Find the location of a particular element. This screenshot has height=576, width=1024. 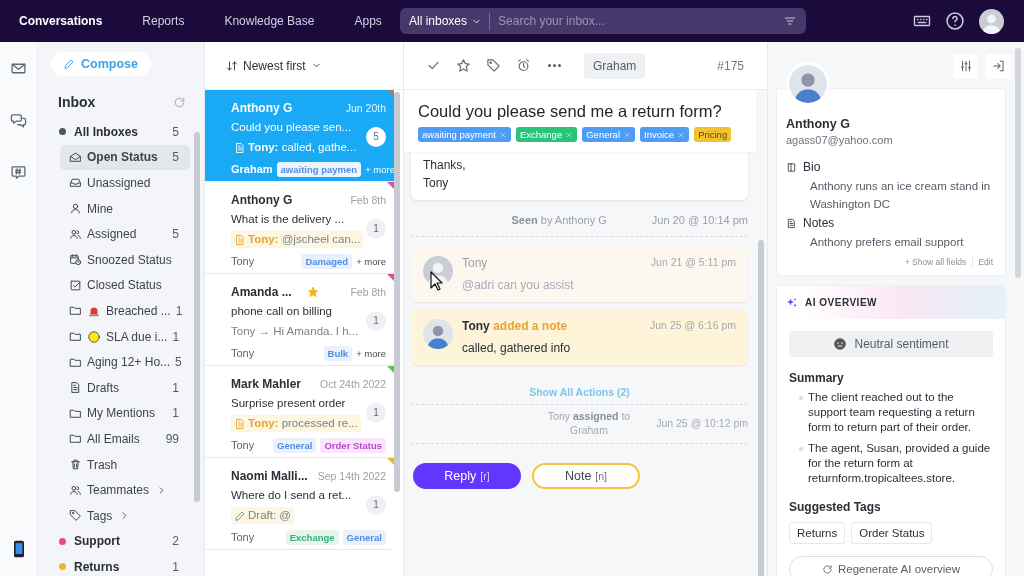

alarm-clock-icon is located at coordinates (523, 65).